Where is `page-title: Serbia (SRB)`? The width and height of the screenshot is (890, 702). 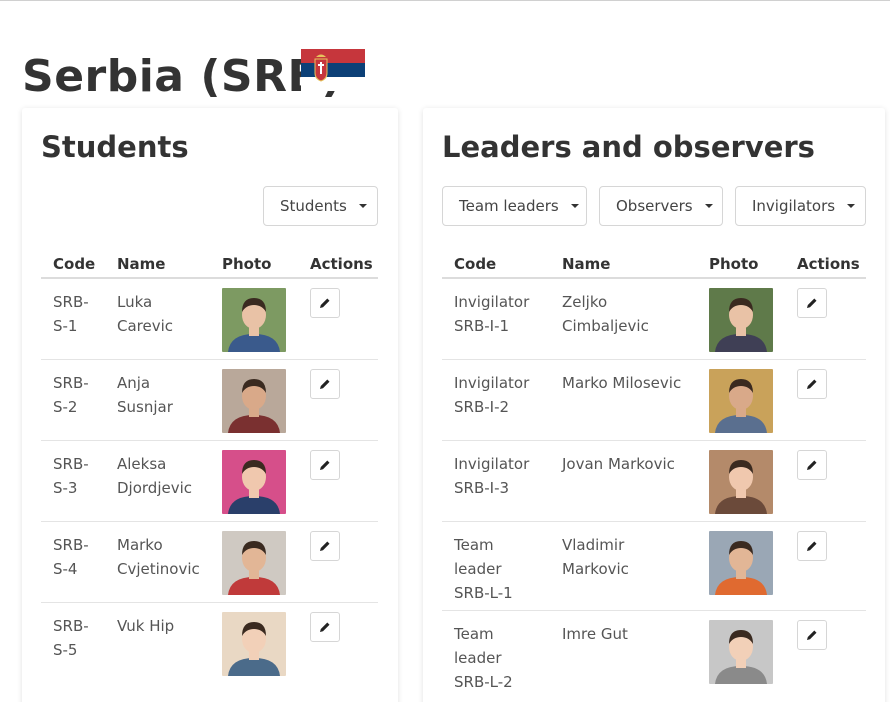
page-title: Serbia (SRB) is located at coordinates (182, 76).